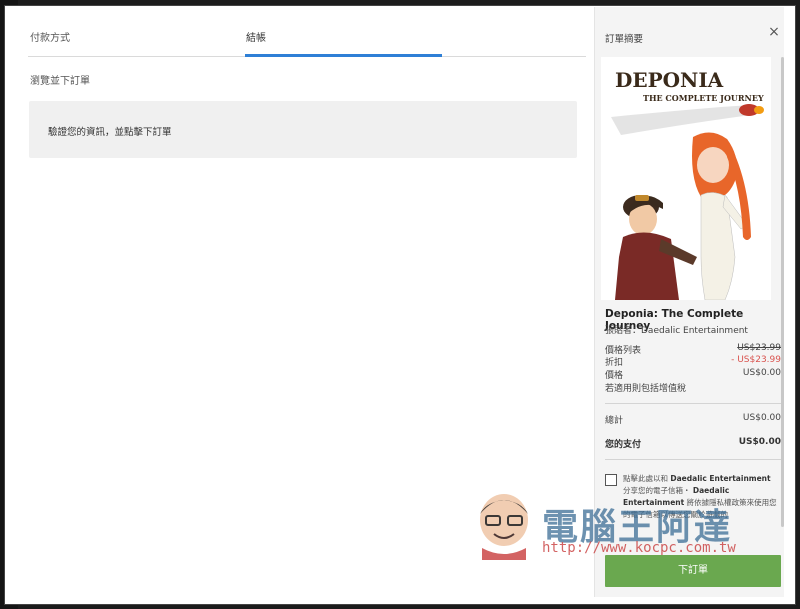  I want to click on game-cover-image: DEPONIA THE COMPLETE JOURNEY, so click(686, 178).